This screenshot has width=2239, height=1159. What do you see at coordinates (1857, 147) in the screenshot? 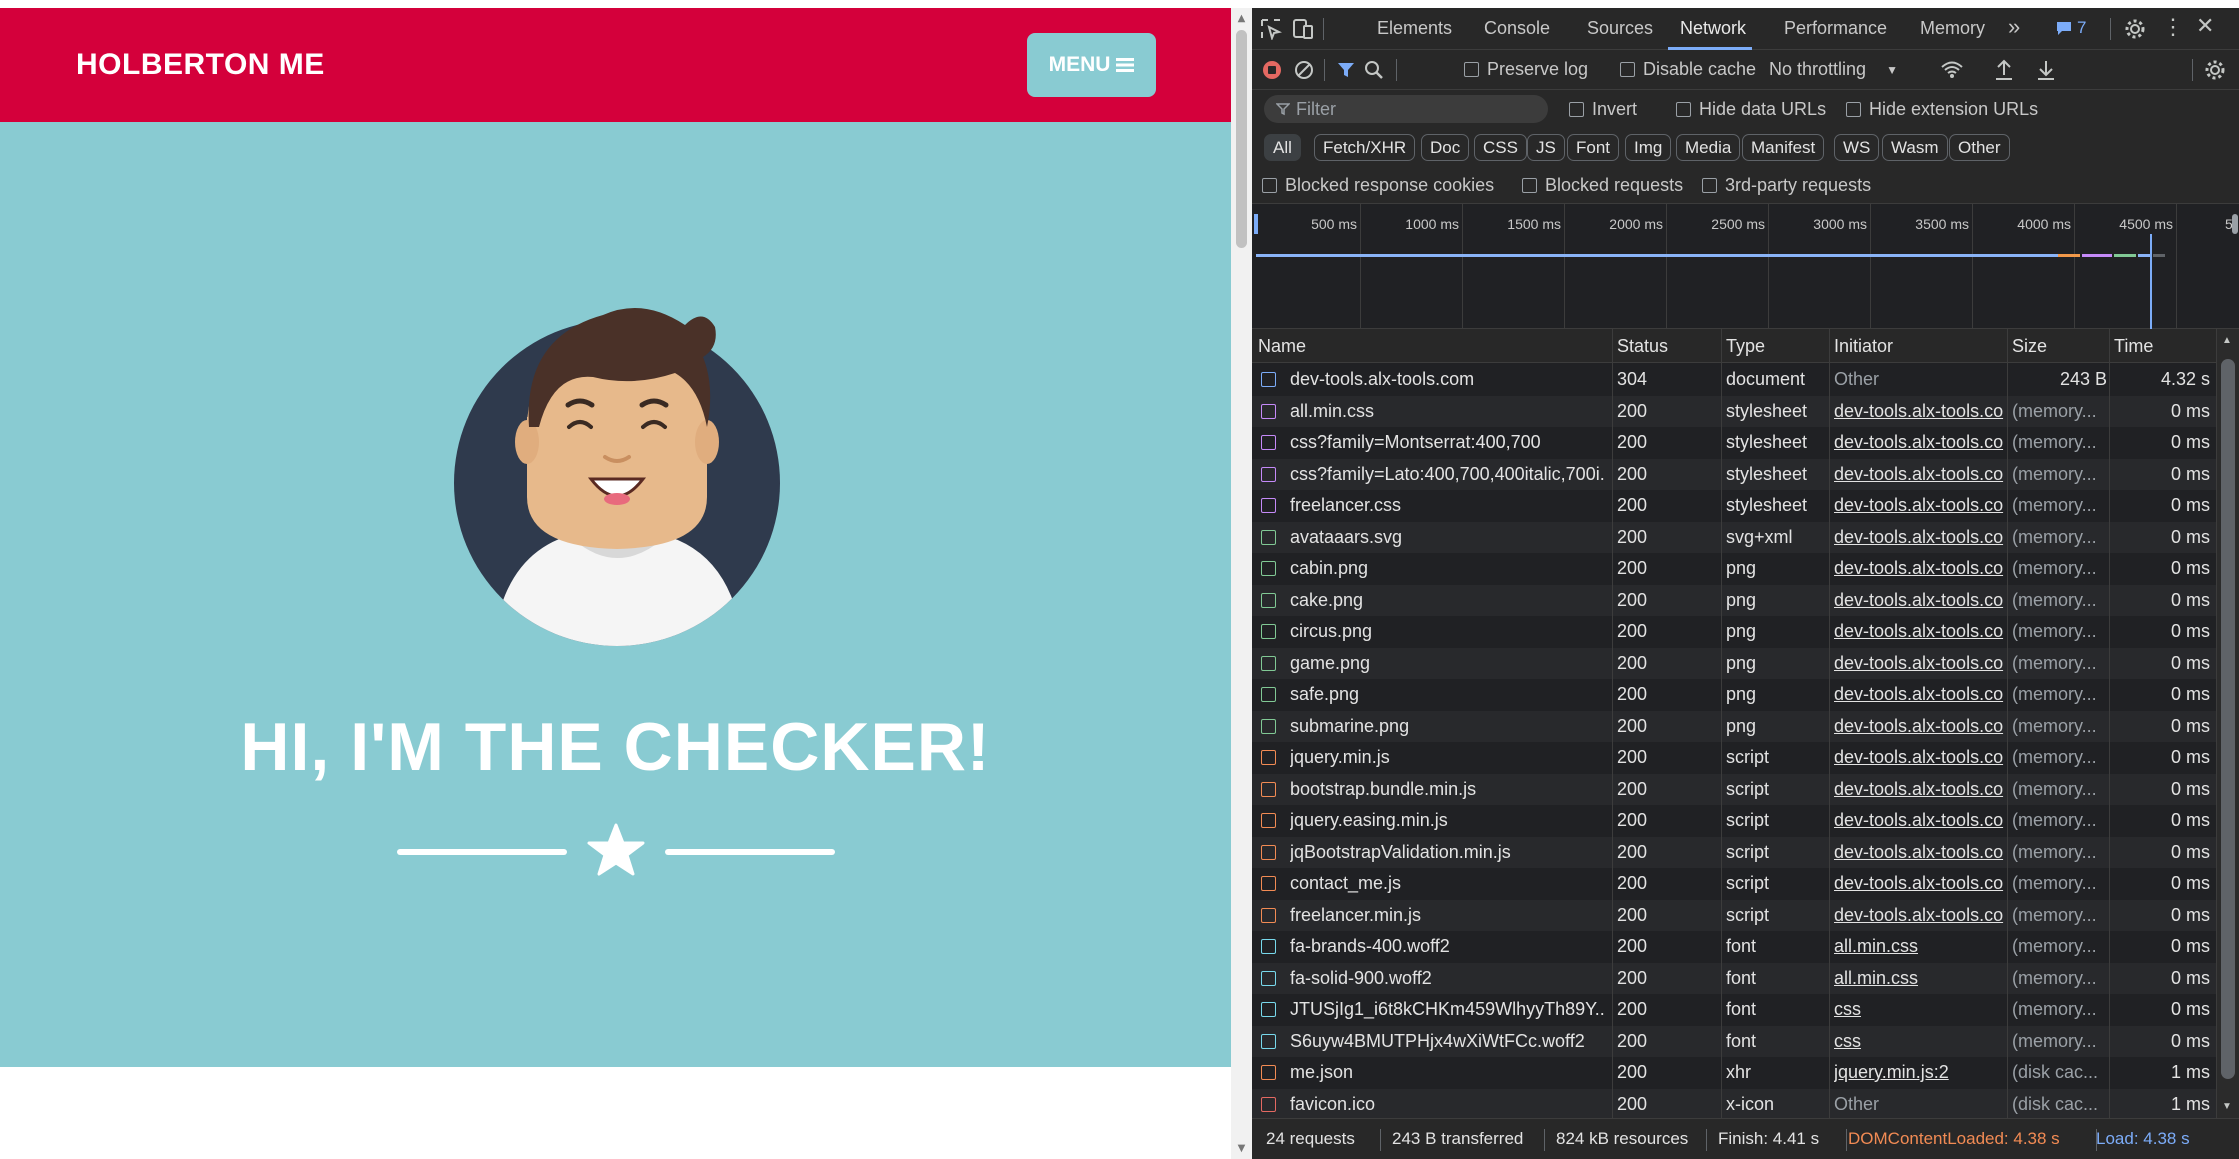
I see `type-filter-ws: WS` at bounding box center [1857, 147].